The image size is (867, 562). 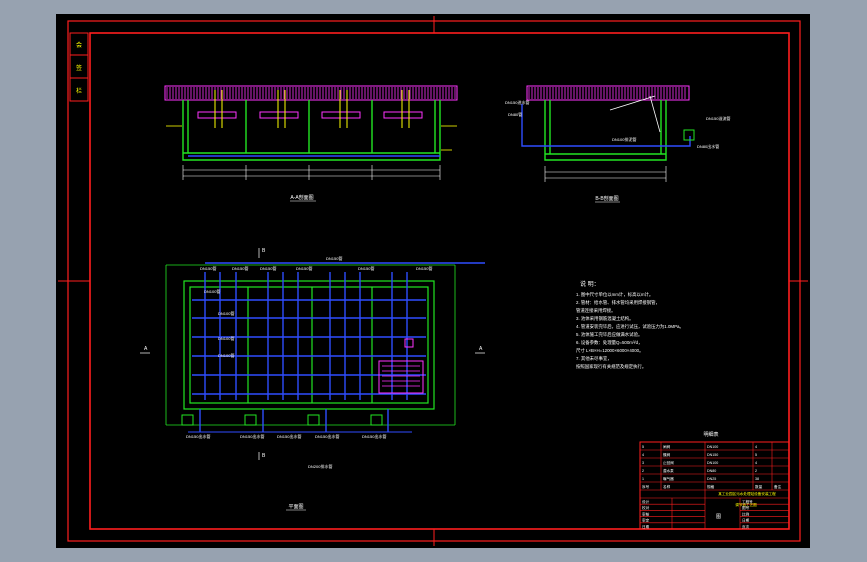 What do you see at coordinates (718, 517) in the screenshot?
I see `sheet-label: 图` at bounding box center [718, 517].